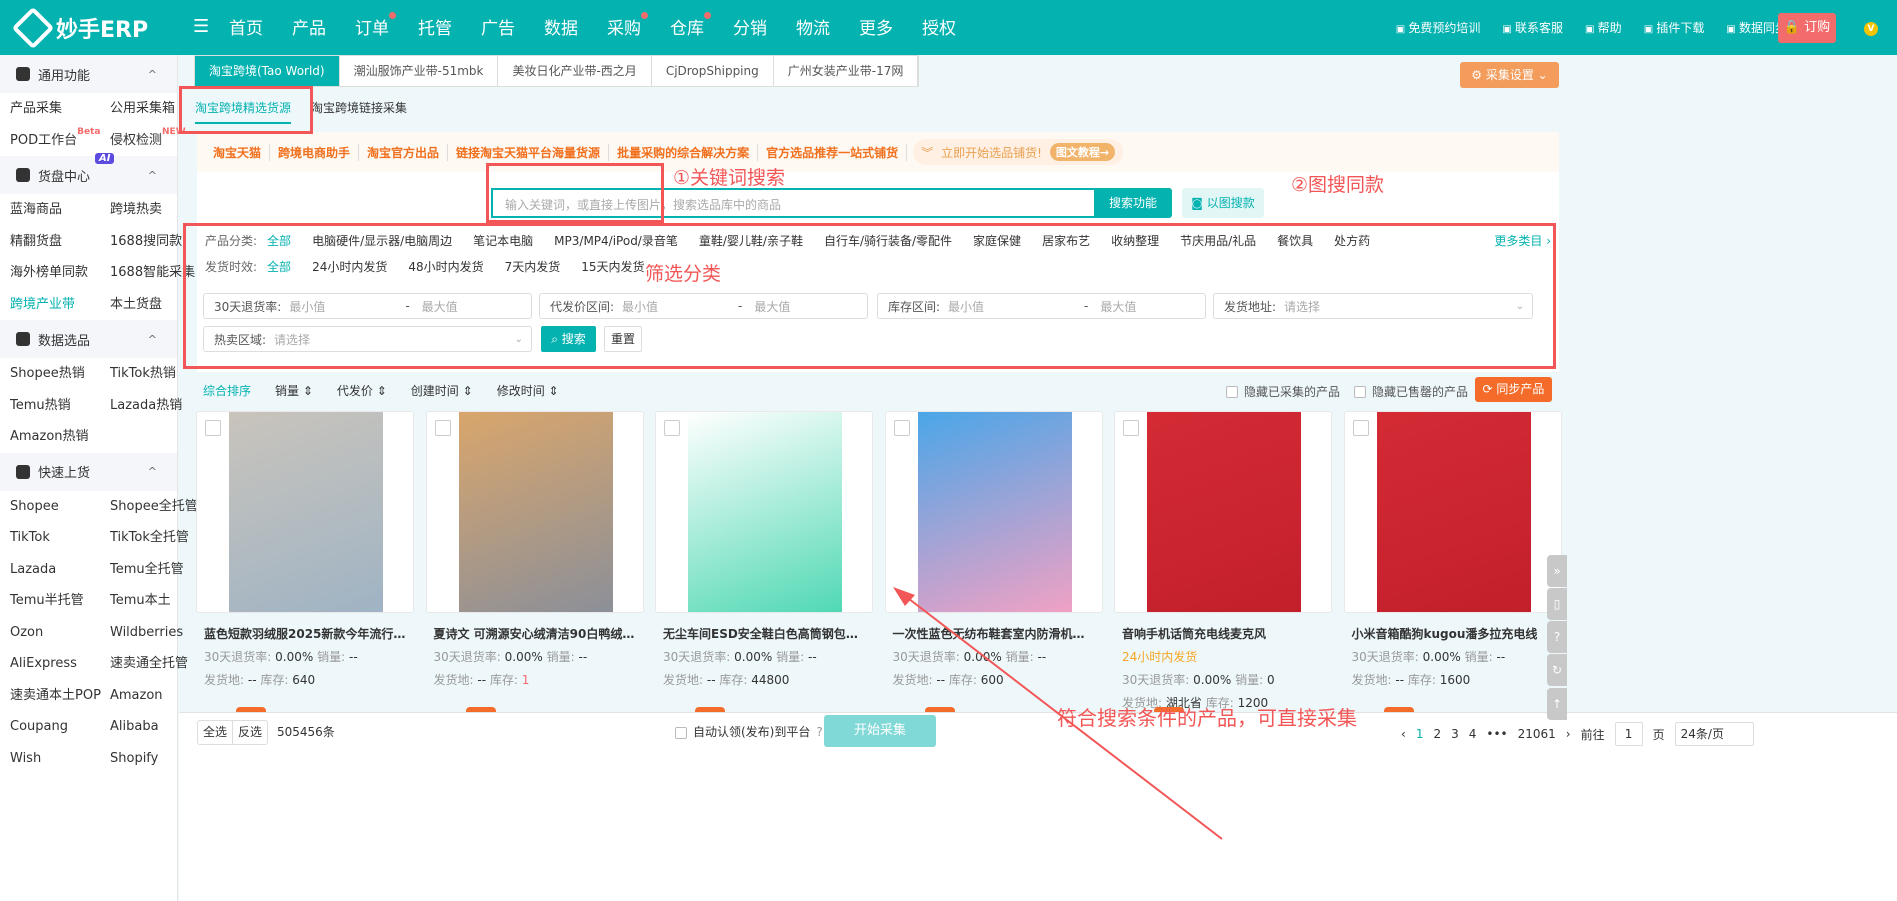 Image resolution: width=1897 pixels, height=901 pixels. I want to click on nav-item: 物流, so click(827, 26).